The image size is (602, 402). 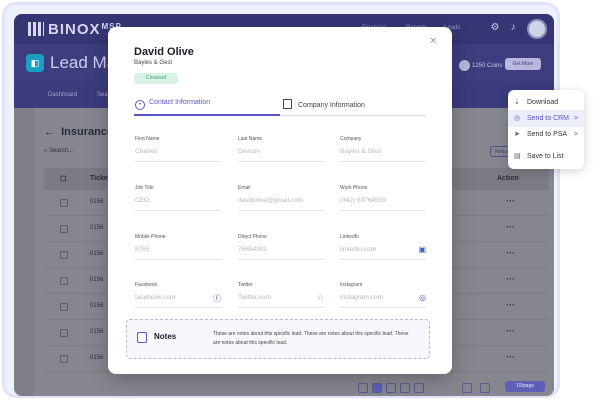 What do you see at coordinates (485, 388) in the screenshot?
I see `next-page-button` at bounding box center [485, 388].